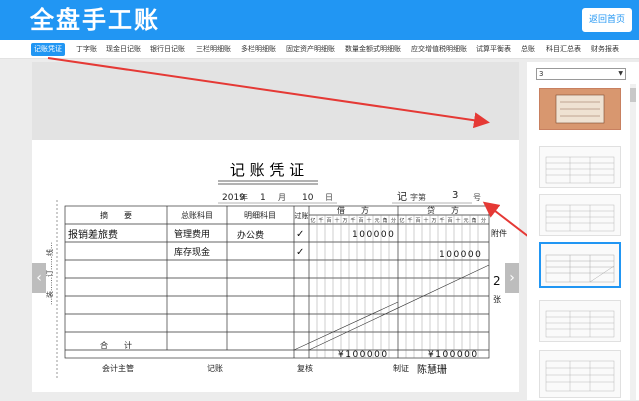 The height and width of the screenshot is (401, 639). What do you see at coordinates (493, 49) in the screenshot?
I see `tab-trial-balance: 试算平衡表` at bounding box center [493, 49].